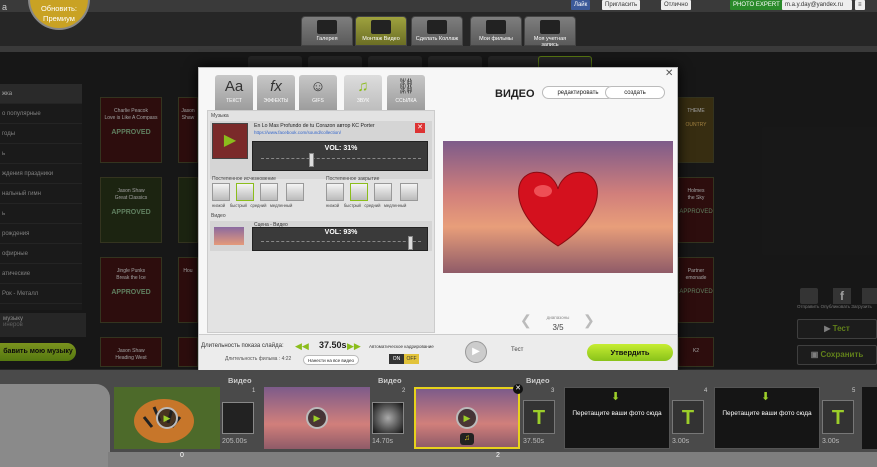  What do you see at coordinates (476, 352) in the screenshot?
I see `preview-play-icon: ▶` at bounding box center [476, 352].